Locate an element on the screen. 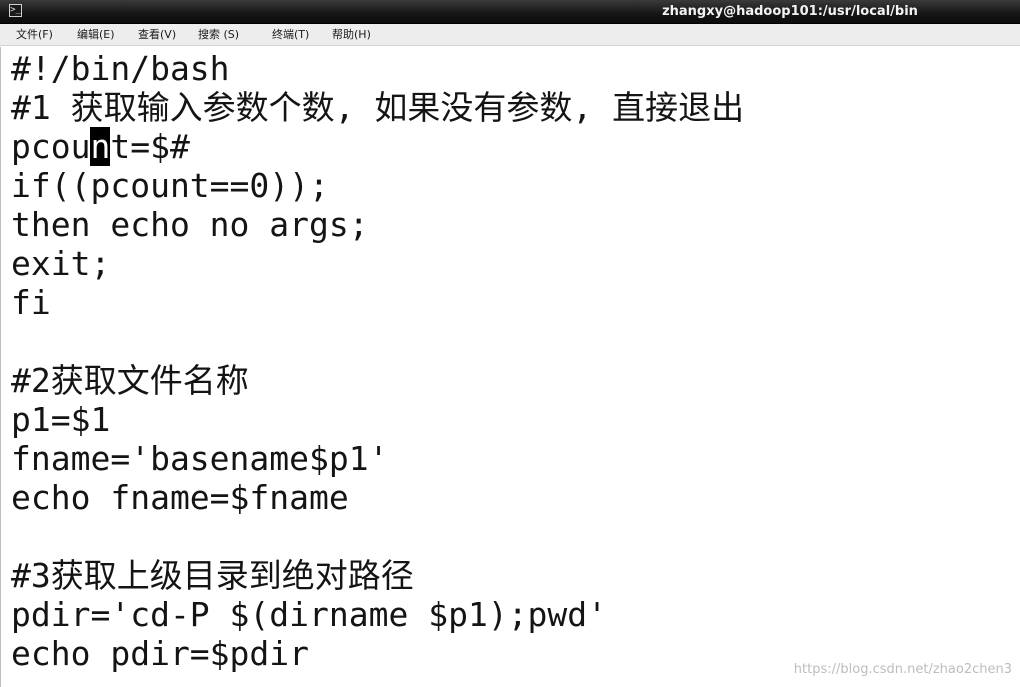  terminal-line: p1=$1 is located at coordinates (61, 419).